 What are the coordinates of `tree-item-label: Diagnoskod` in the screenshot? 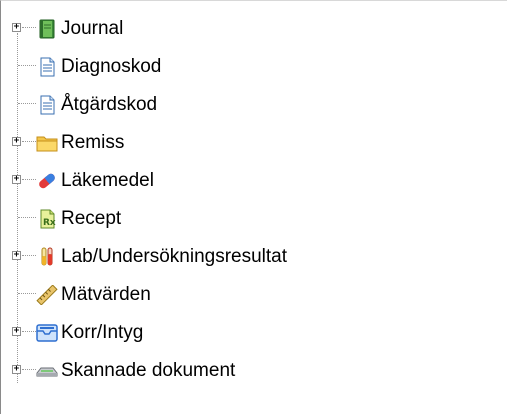 It's located at (111, 66).